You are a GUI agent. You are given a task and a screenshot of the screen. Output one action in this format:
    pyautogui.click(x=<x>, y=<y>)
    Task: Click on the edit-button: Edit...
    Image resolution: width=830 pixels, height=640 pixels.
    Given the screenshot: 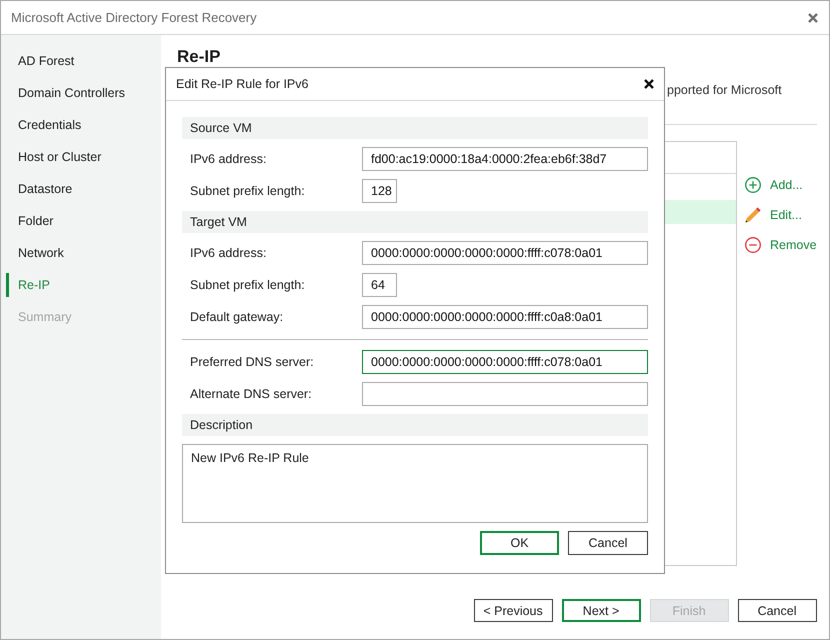 What is the action you would take?
    pyautogui.click(x=773, y=215)
    